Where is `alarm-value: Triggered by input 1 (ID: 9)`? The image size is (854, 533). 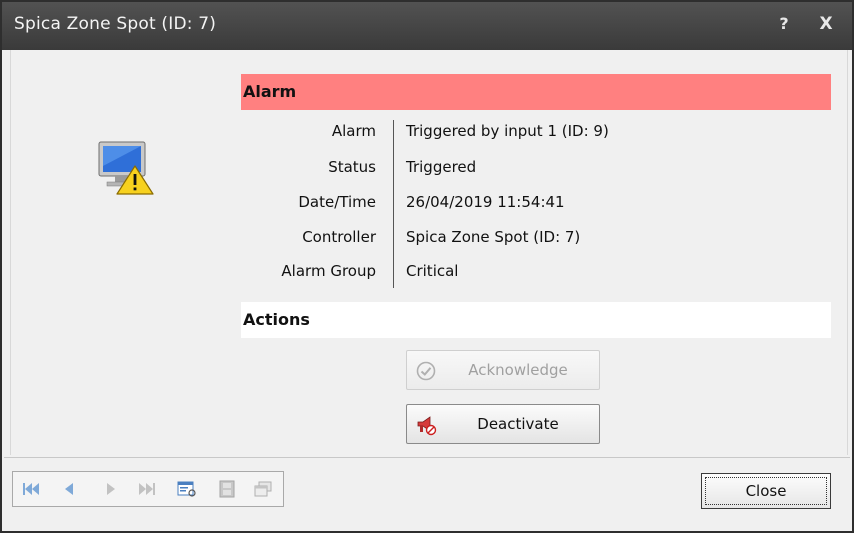
alarm-value: Triggered by input 1 (ID: 9) is located at coordinates (507, 131).